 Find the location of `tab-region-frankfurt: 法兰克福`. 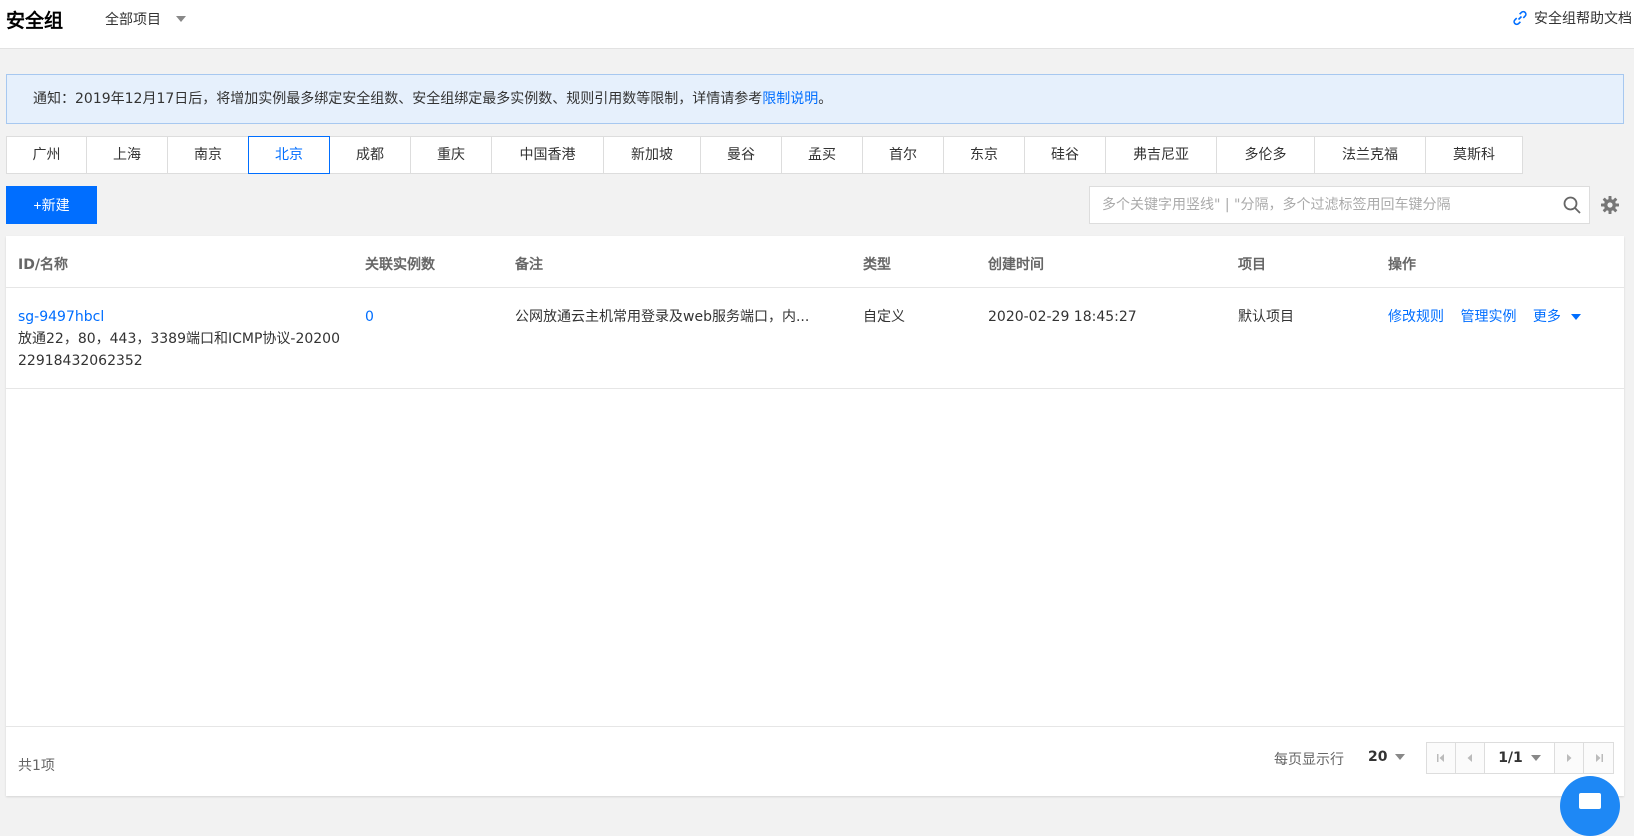

tab-region-frankfurt: 法兰克福 is located at coordinates (1370, 155).